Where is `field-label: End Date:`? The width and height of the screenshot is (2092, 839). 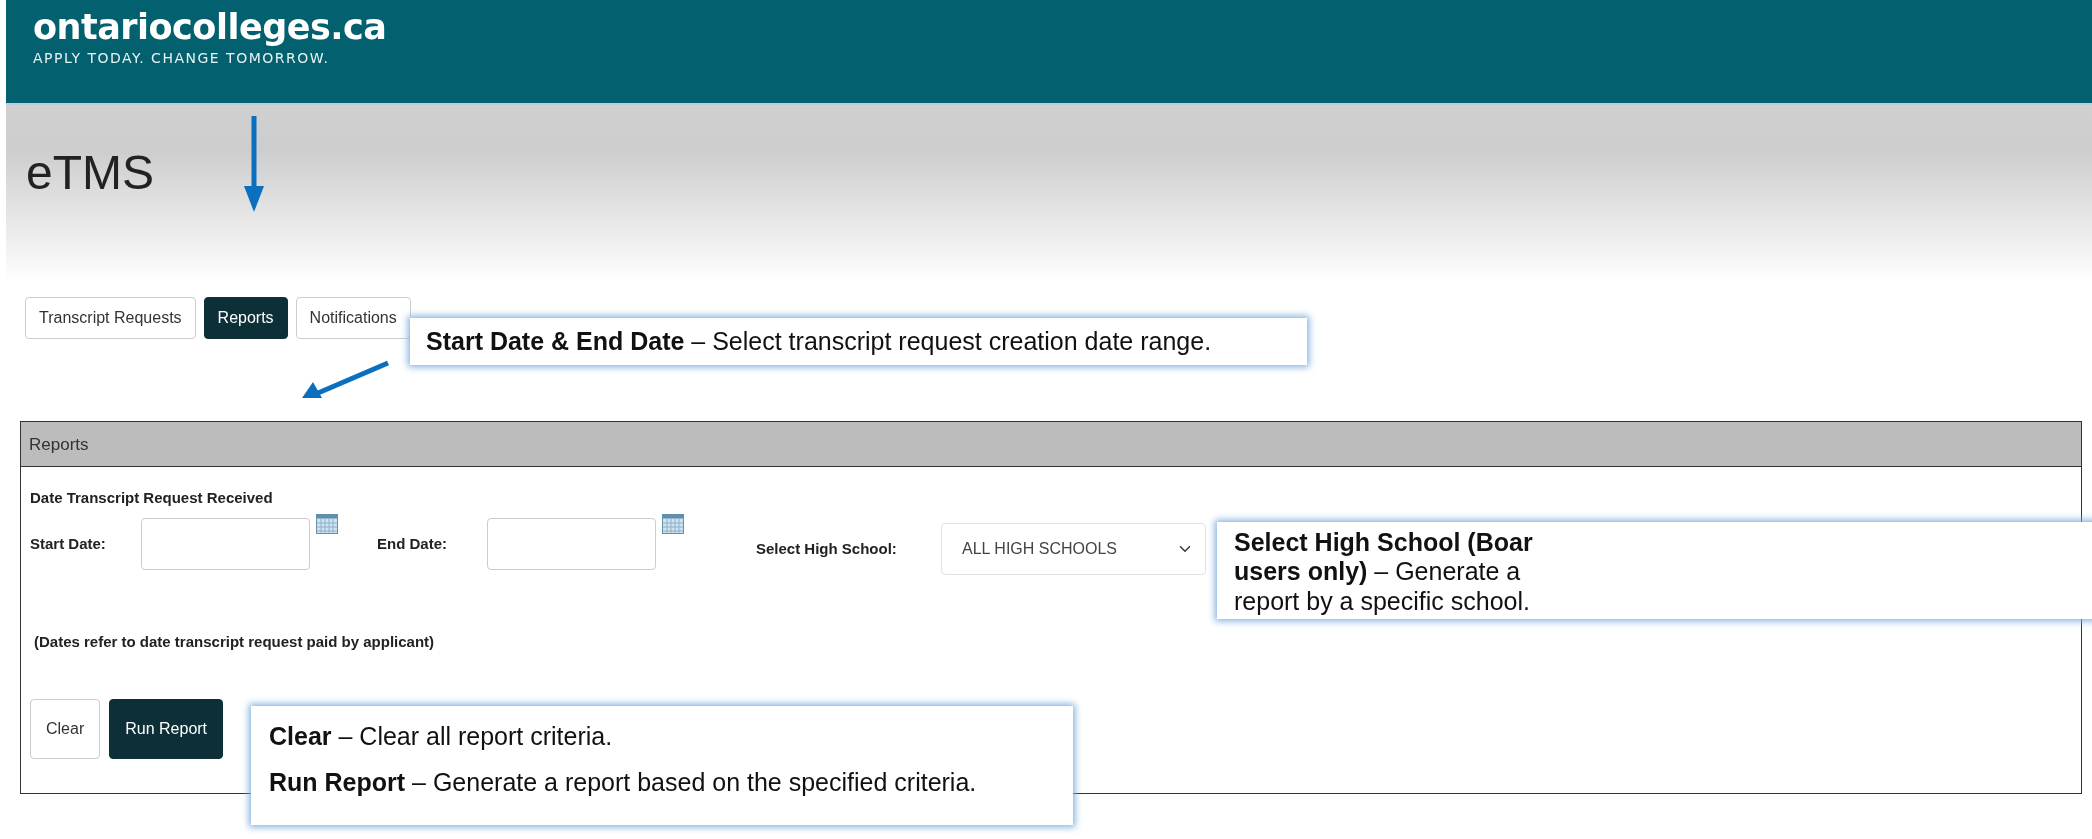
field-label: End Date: is located at coordinates (412, 543).